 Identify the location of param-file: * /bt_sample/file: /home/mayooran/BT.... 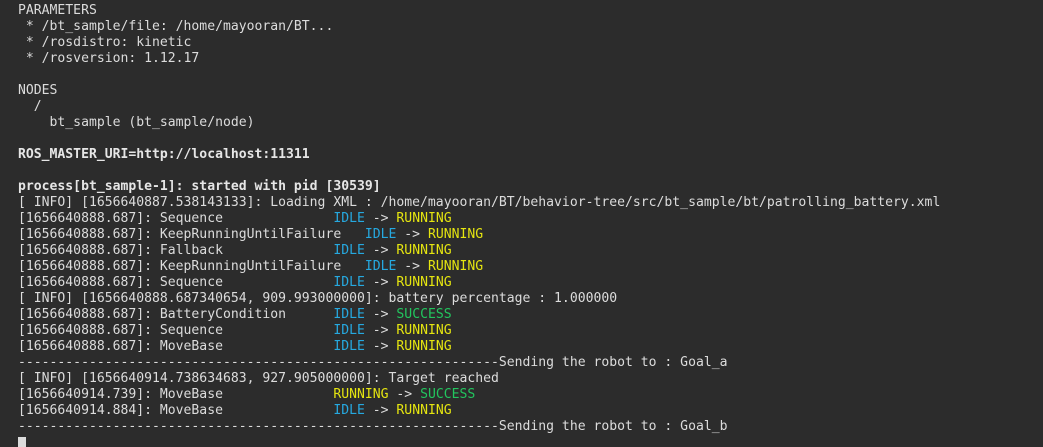
(176, 26).